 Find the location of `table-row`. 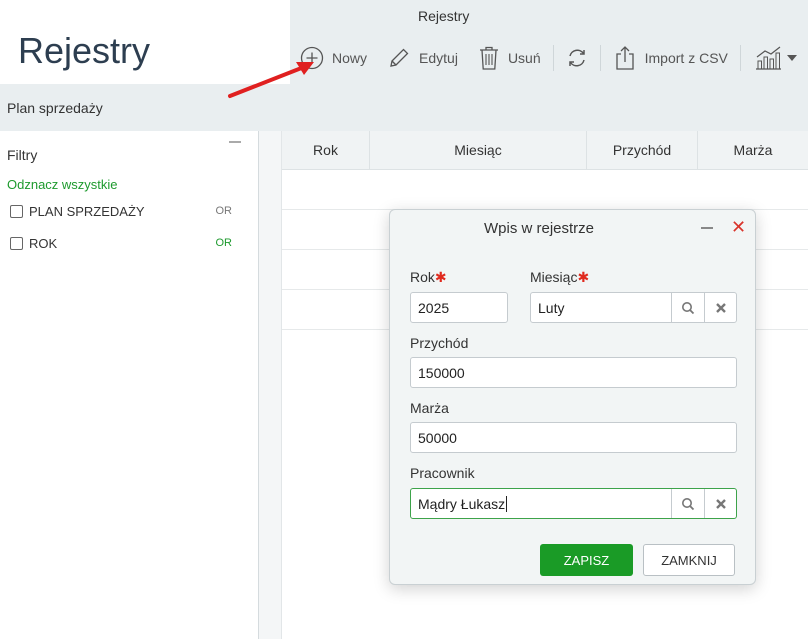

table-row is located at coordinates (545, 190).